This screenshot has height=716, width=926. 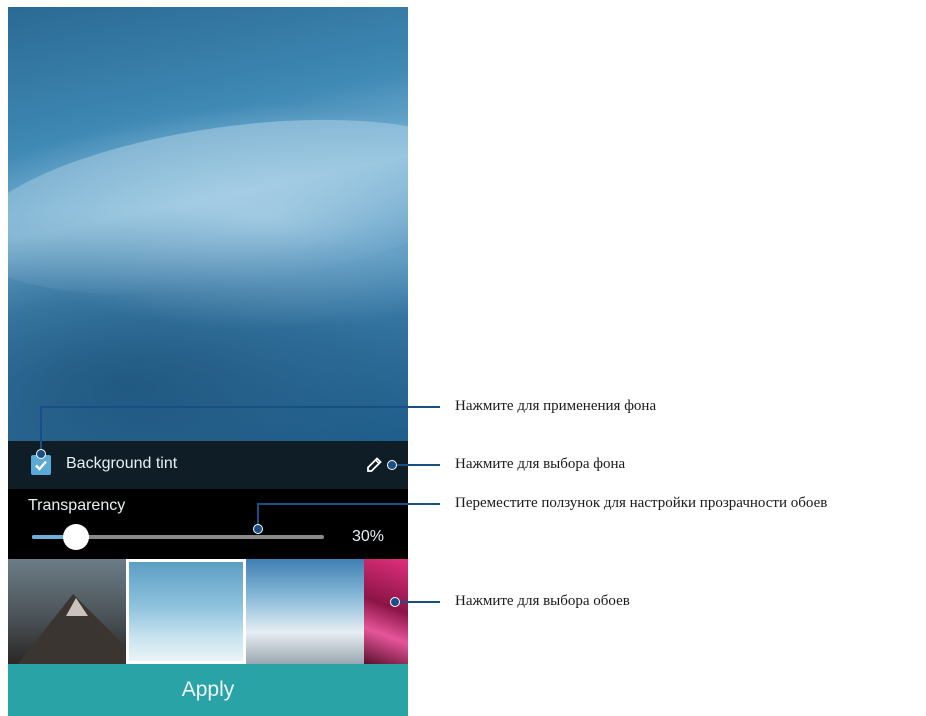 I want to click on wallpaper-thumb-mountain, so click(x=67, y=611).